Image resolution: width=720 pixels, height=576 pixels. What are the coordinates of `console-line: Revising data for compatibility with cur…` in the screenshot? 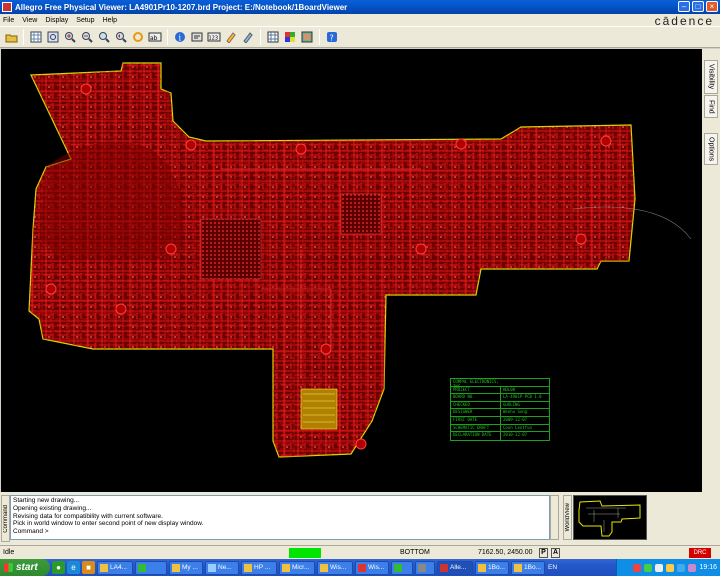 It's located at (88, 516).